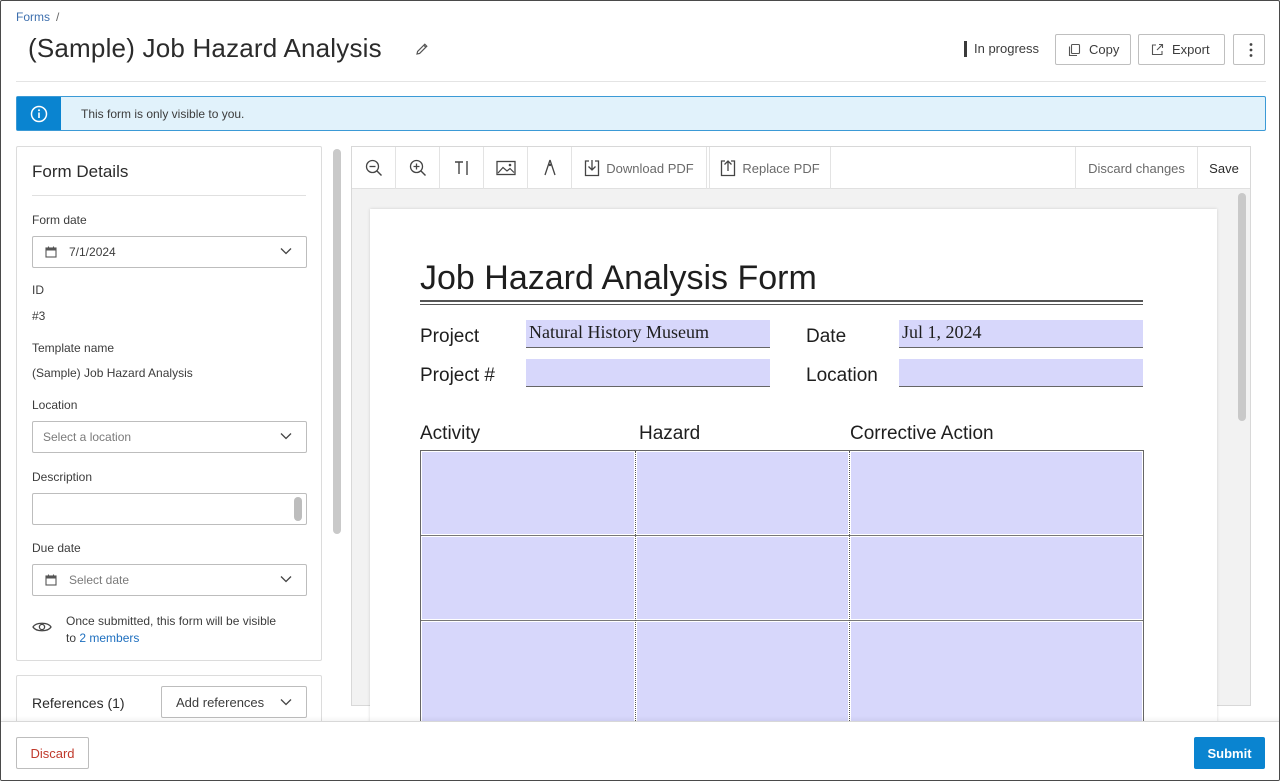 The height and width of the screenshot is (781, 1280). Describe the element at coordinates (1191, 49) in the screenshot. I see `export-label: Export` at that location.